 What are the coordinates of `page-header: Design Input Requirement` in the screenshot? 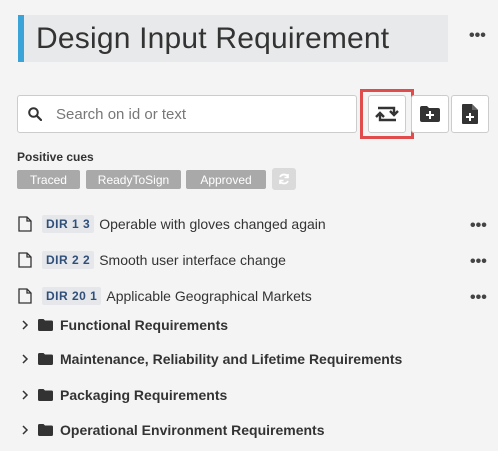 It's located at (233, 38).